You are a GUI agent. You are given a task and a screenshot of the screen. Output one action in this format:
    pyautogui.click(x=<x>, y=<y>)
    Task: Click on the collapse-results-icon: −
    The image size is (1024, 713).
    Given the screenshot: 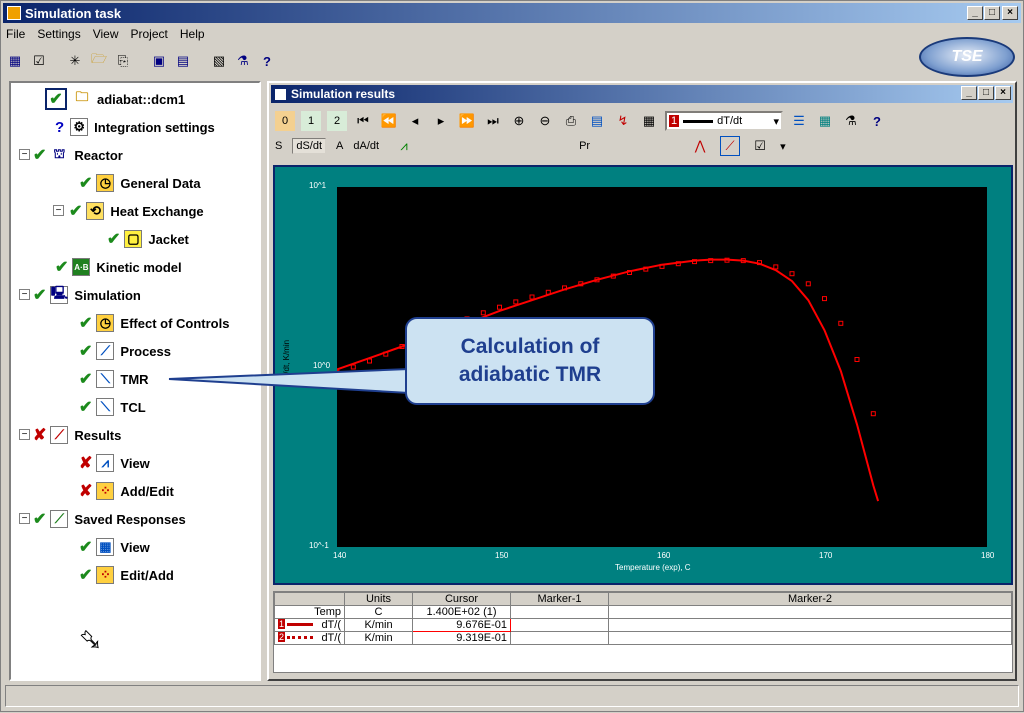 What is the action you would take?
    pyautogui.click(x=24, y=434)
    